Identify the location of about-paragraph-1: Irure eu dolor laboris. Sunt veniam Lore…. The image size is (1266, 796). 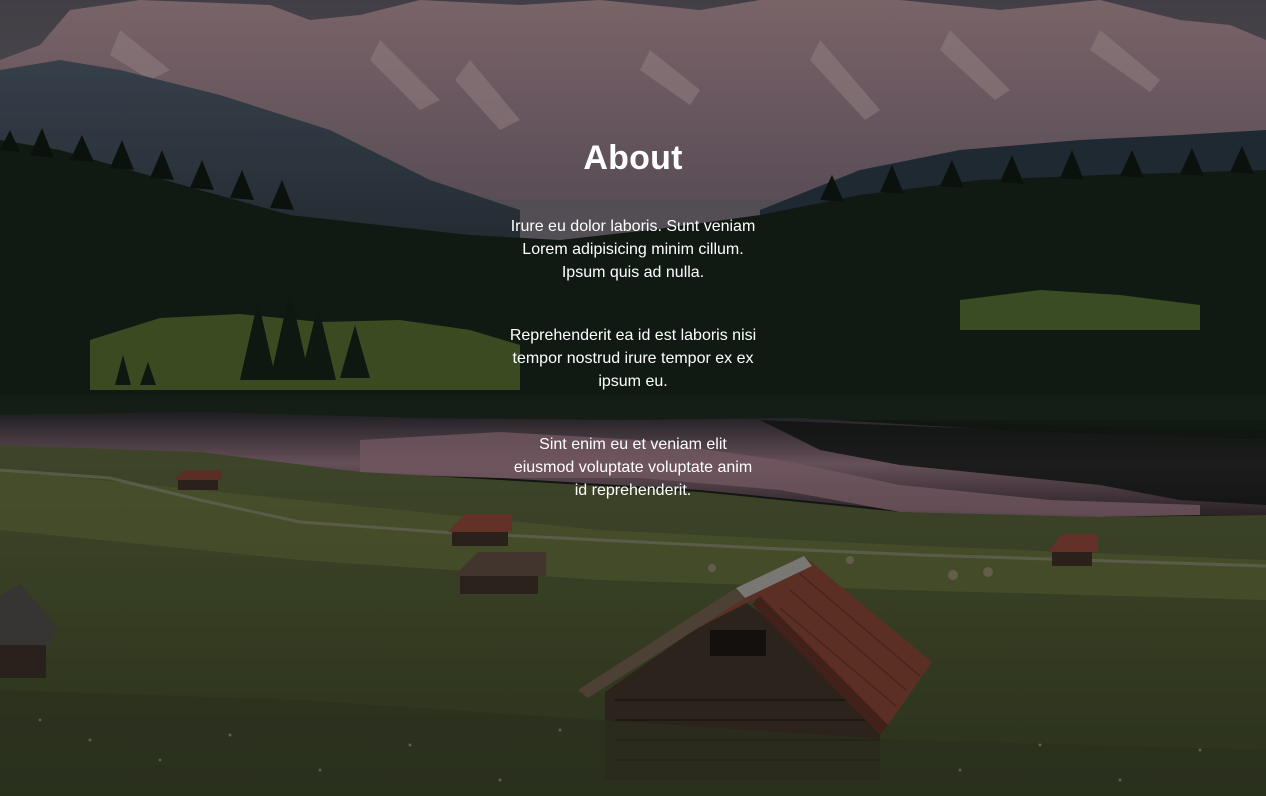
(633, 249).